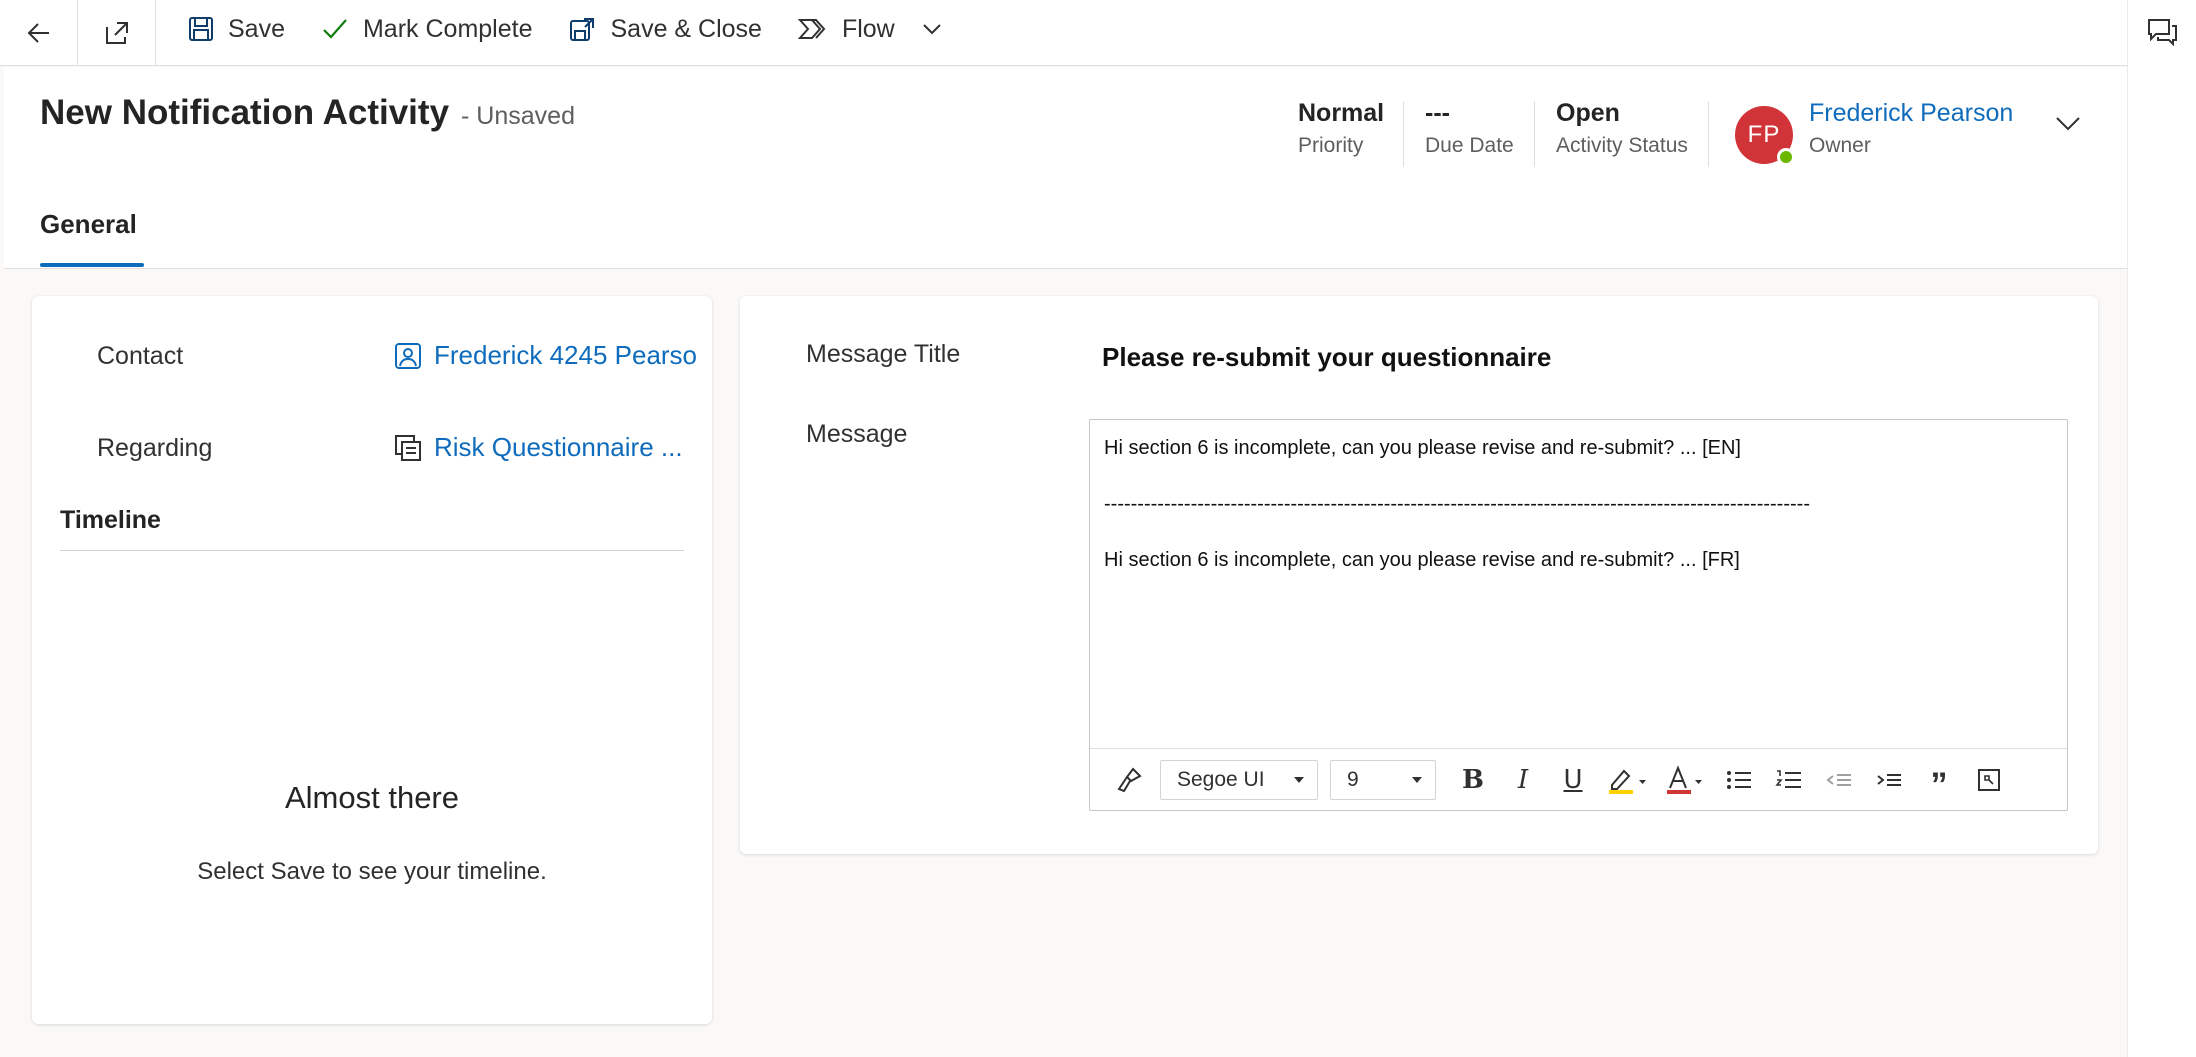 This screenshot has height=1057, width=2196. What do you see at coordinates (408, 447) in the screenshot?
I see `record-icon` at bounding box center [408, 447].